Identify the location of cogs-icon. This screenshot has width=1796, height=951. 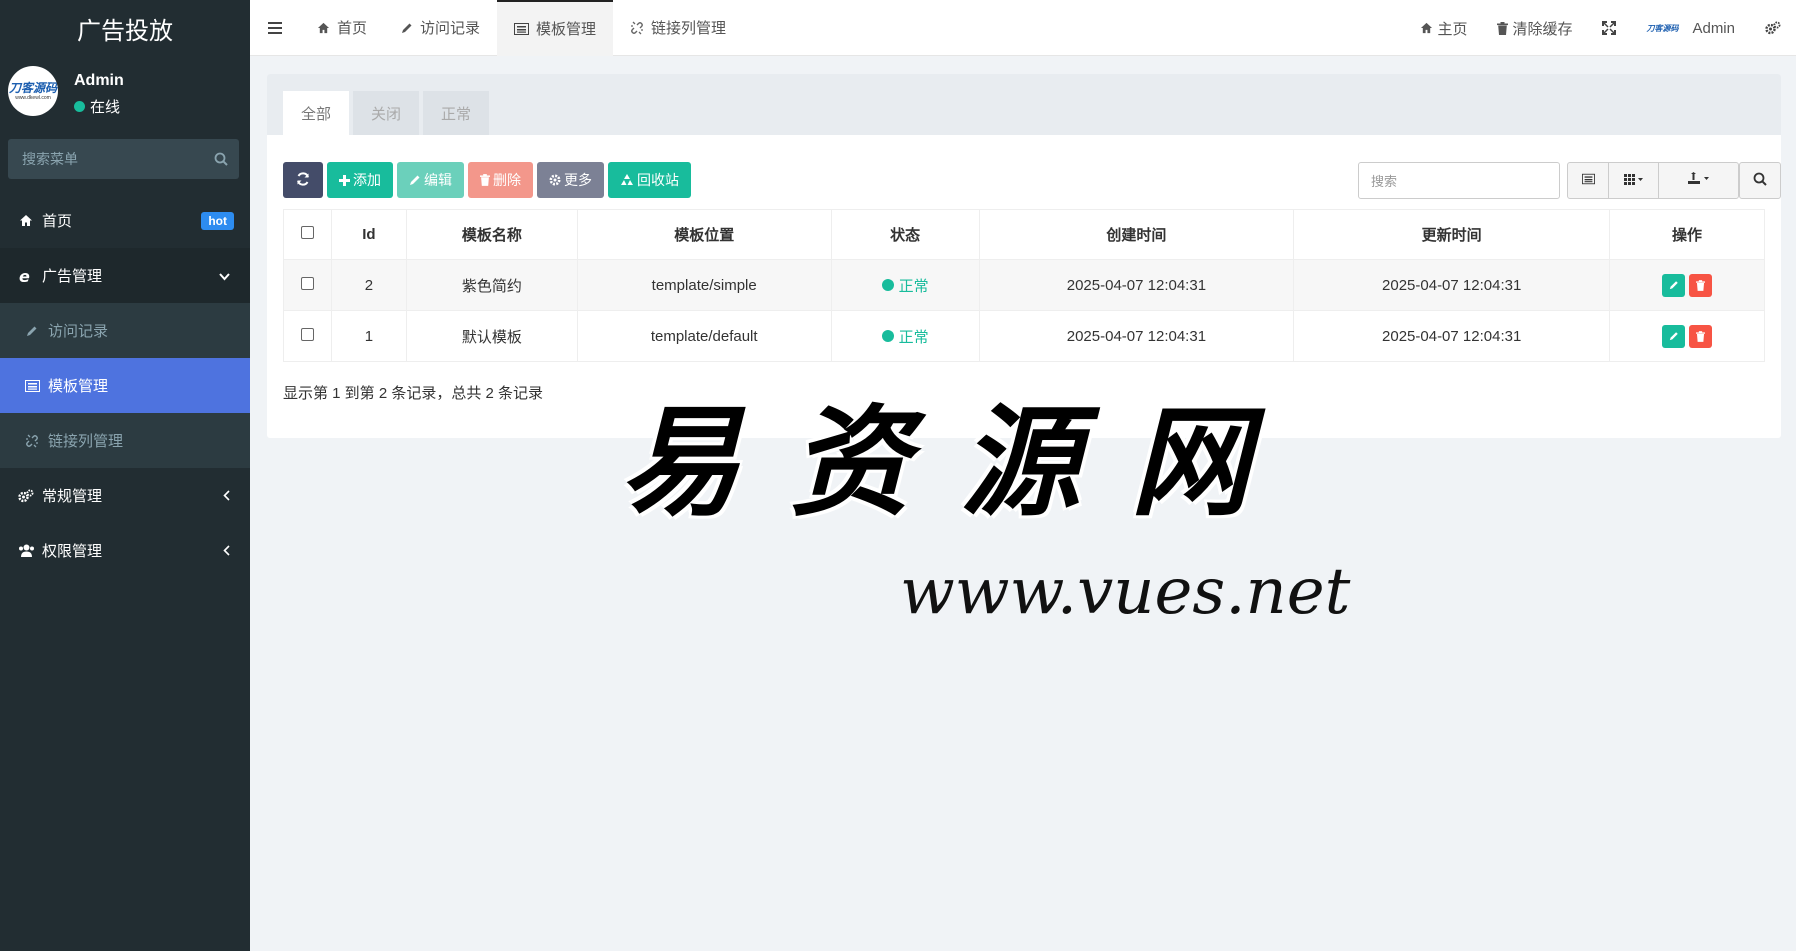
(26, 496).